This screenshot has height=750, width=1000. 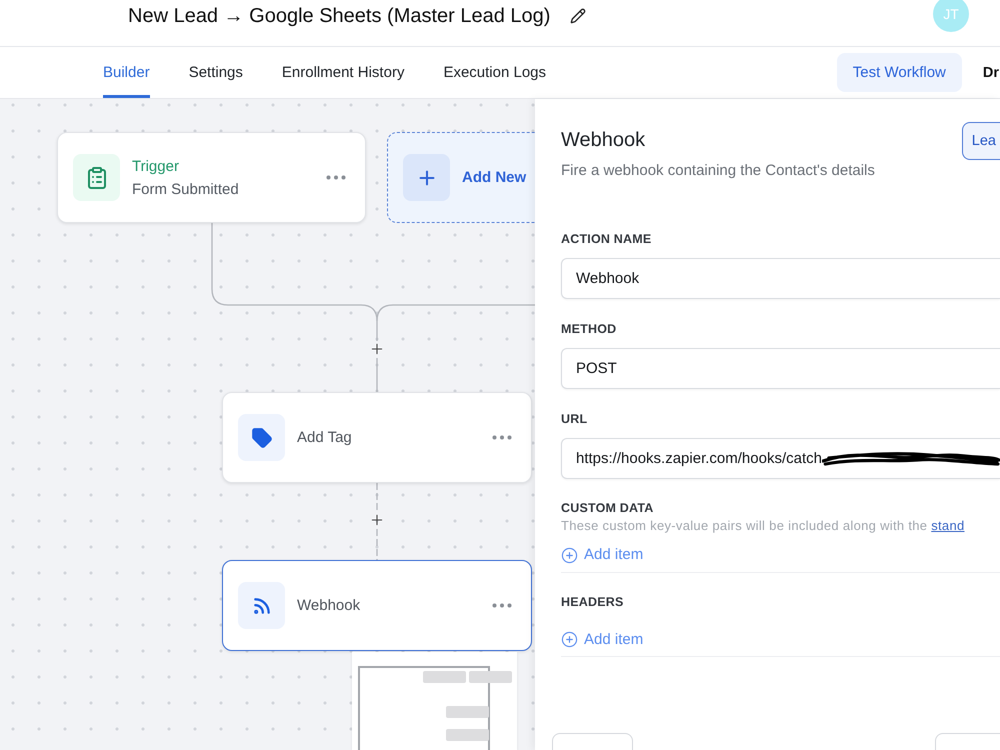 What do you see at coordinates (377, 605) in the screenshot?
I see `workflow-node: Webhook` at bounding box center [377, 605].